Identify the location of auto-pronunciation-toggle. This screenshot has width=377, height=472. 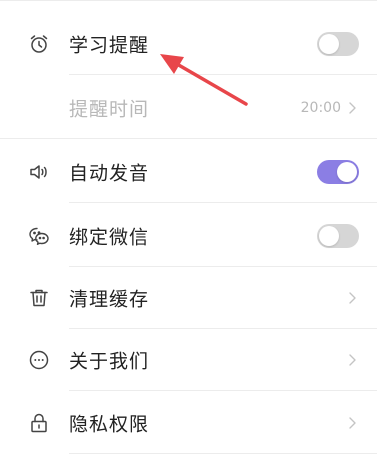
(338, 172).